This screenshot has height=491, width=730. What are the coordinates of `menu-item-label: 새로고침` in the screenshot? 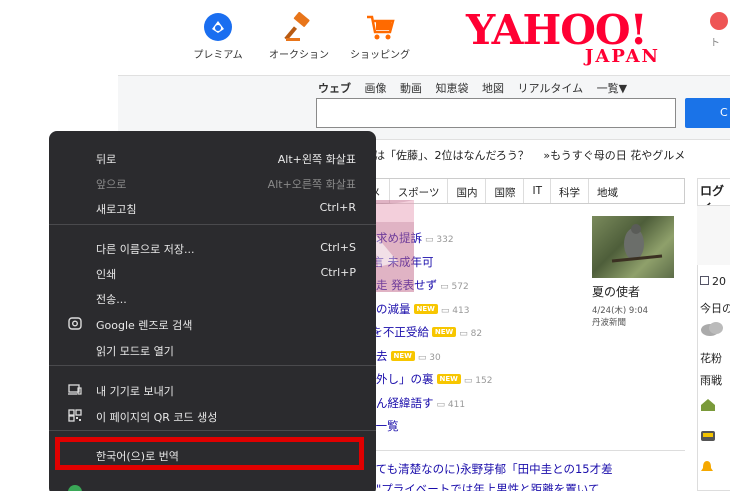 It's located at (116, 209).